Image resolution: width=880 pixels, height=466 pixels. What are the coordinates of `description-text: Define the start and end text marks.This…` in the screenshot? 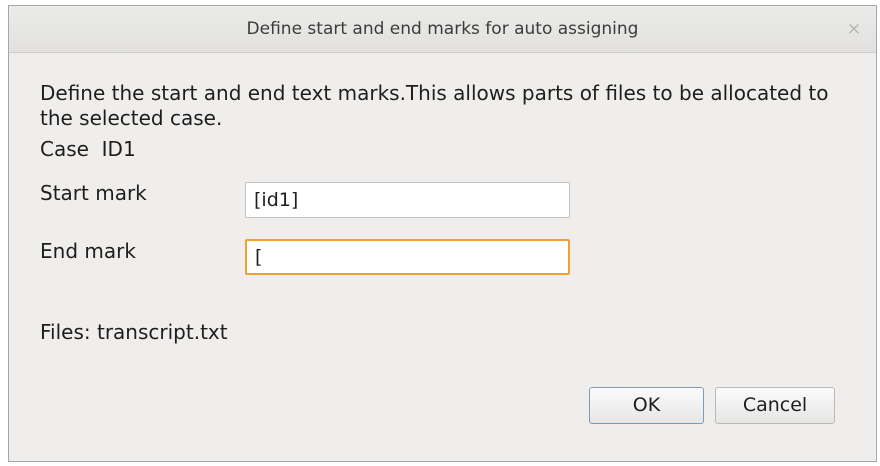 It's located at (434, 105).